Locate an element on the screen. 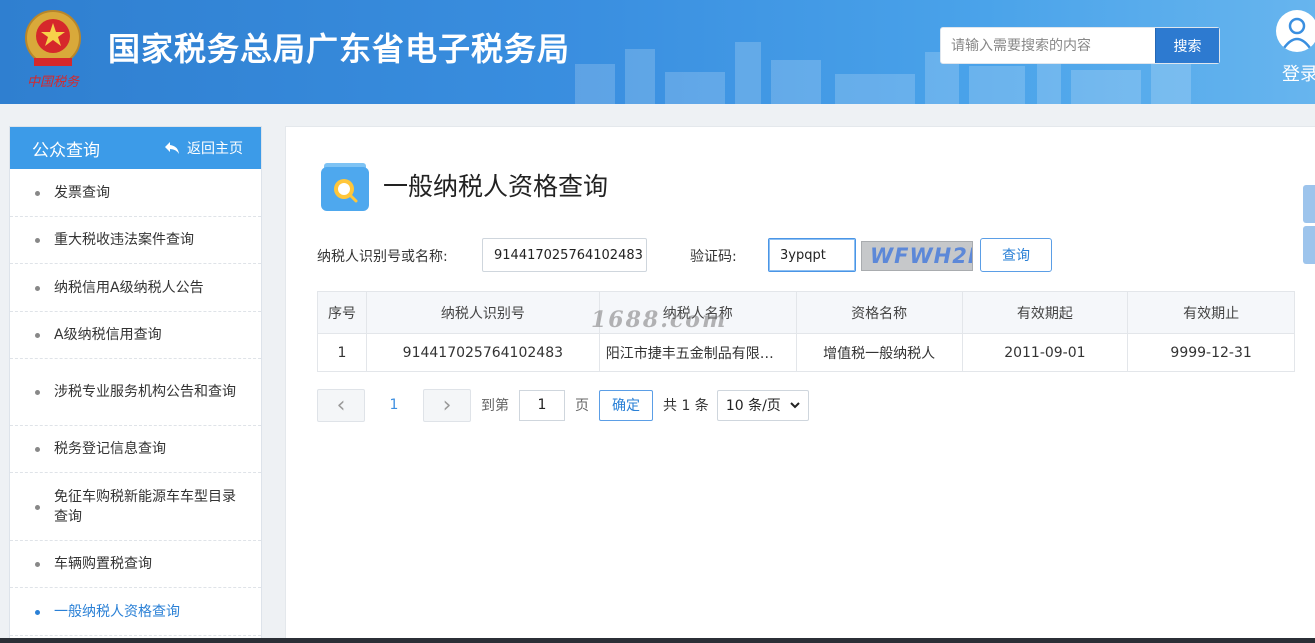 The width and height of the screenshot is (1315, 643). goto-suffix: 页 is located at coordinates (582, 406).